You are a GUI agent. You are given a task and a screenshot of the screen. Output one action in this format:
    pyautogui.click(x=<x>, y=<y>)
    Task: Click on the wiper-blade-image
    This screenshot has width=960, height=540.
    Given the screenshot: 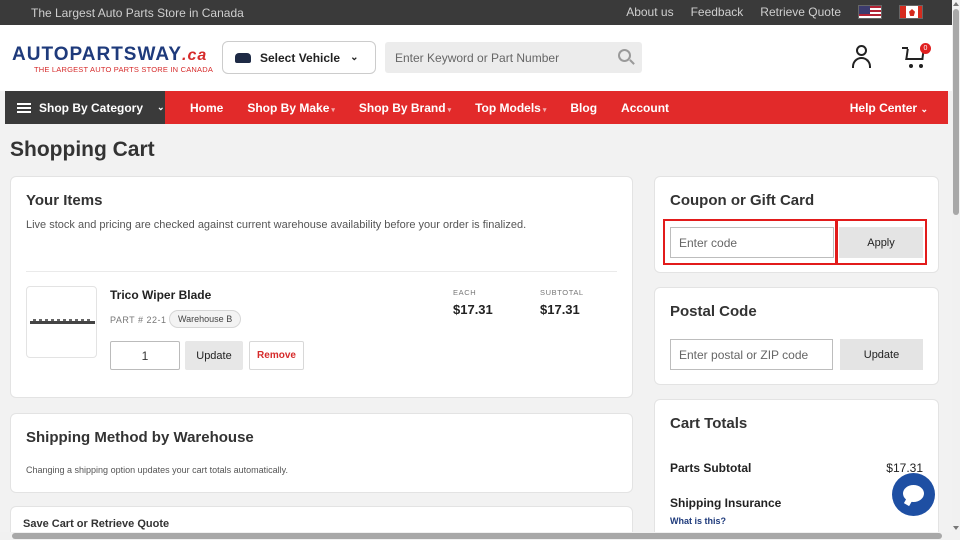 What is the action you would take?
    pyautogui.click(x=62, y=321)
    